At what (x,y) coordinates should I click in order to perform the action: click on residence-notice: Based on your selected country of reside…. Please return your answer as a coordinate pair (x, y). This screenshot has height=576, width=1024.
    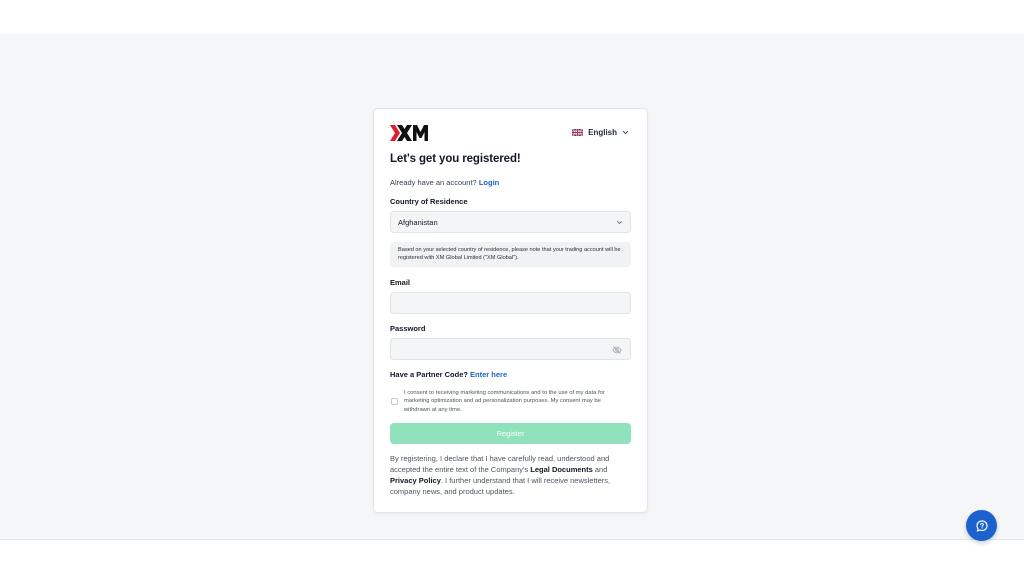
    Looking at the image, I should click on (510, 254).